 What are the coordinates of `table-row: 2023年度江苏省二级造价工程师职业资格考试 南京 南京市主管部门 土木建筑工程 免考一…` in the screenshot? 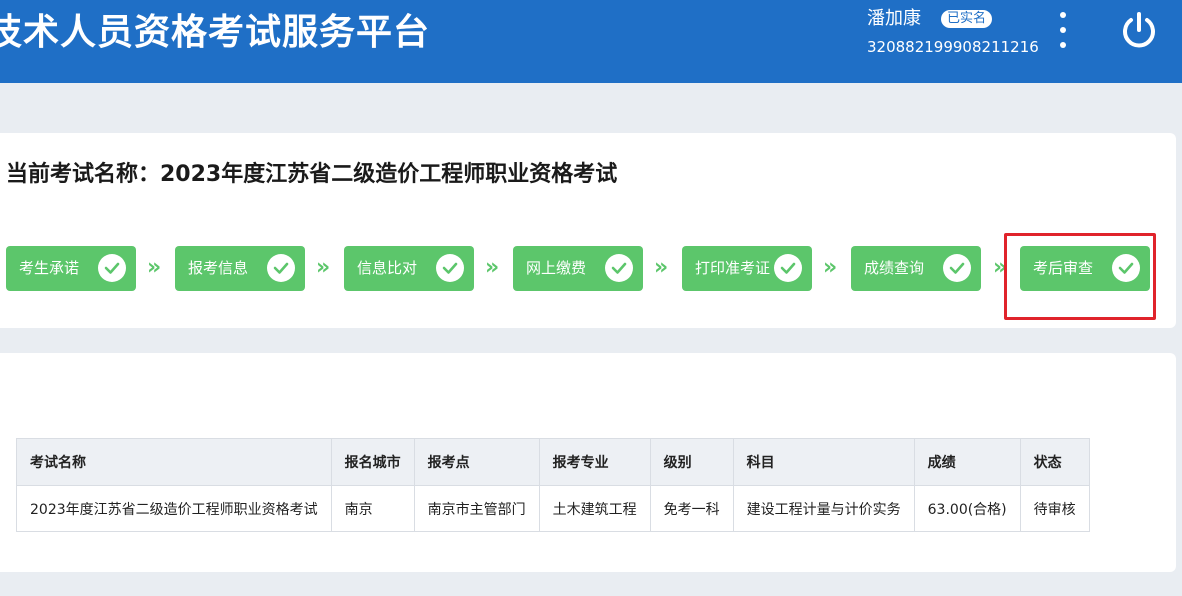 It's located at (553, 508).